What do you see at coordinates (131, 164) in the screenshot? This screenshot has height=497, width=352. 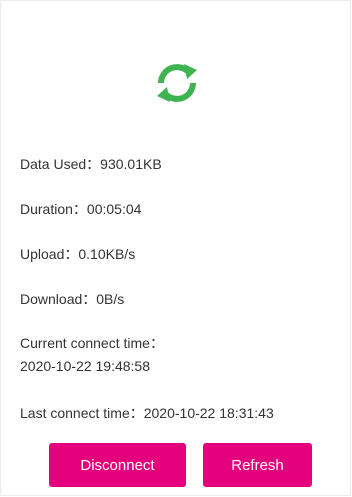 I see `data-used-value: 930.01KB` at bounding box center [131, 164].